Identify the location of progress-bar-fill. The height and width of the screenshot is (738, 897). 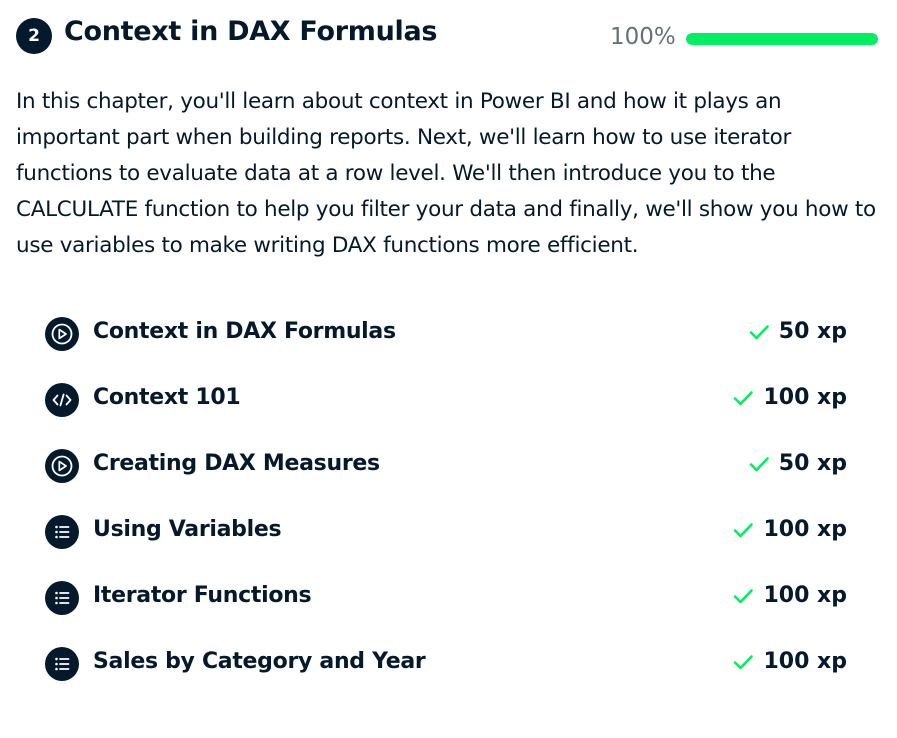
(782, 39).